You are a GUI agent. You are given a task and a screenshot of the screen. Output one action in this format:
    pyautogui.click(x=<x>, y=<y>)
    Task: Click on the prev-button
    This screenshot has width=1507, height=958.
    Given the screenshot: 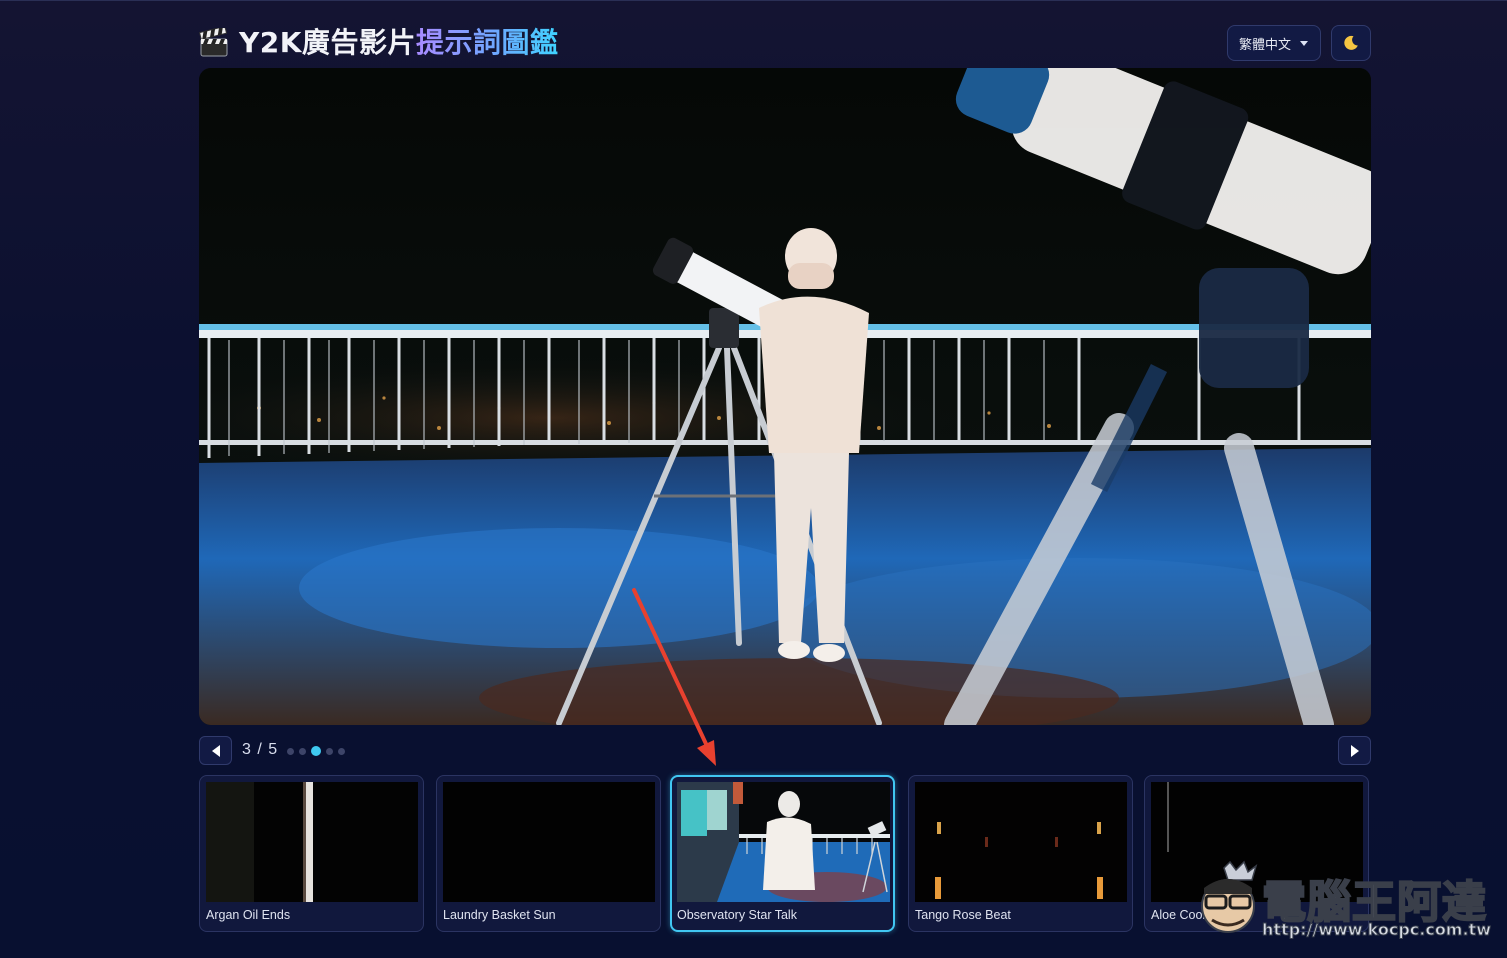 What is the action you would take?
    pyautogui.click(x=215, y=750)
    